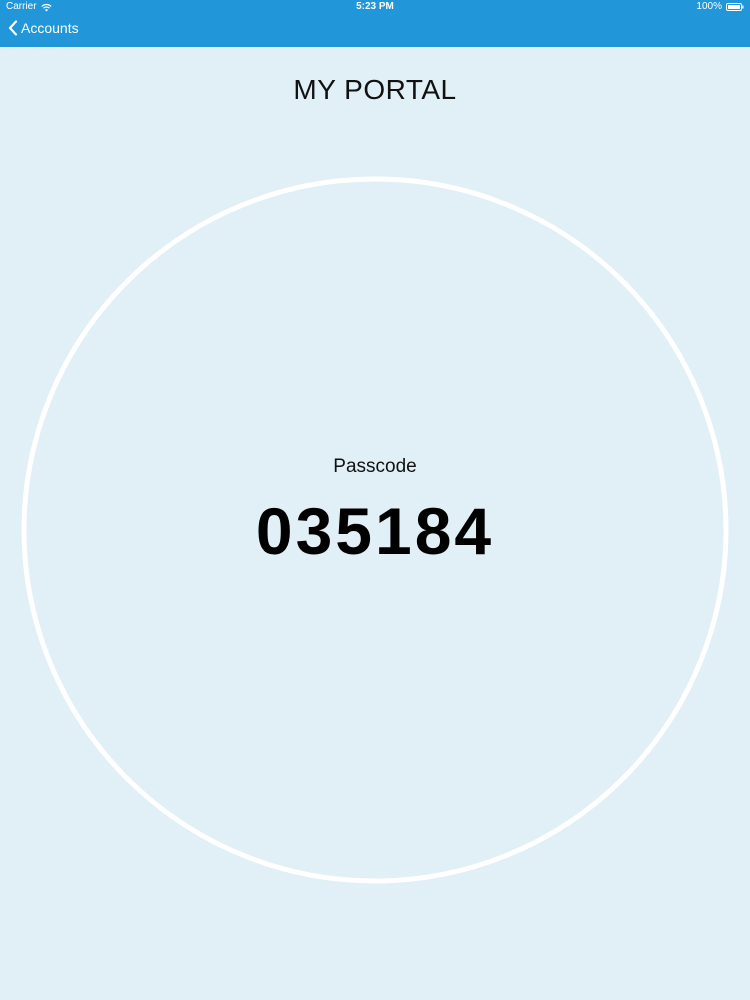 This screenshot has height=1000, width=750. What do you see at coordinates (735, 7) in the screenshot?
I see `battery-icon` at bounding box center [735, 7].